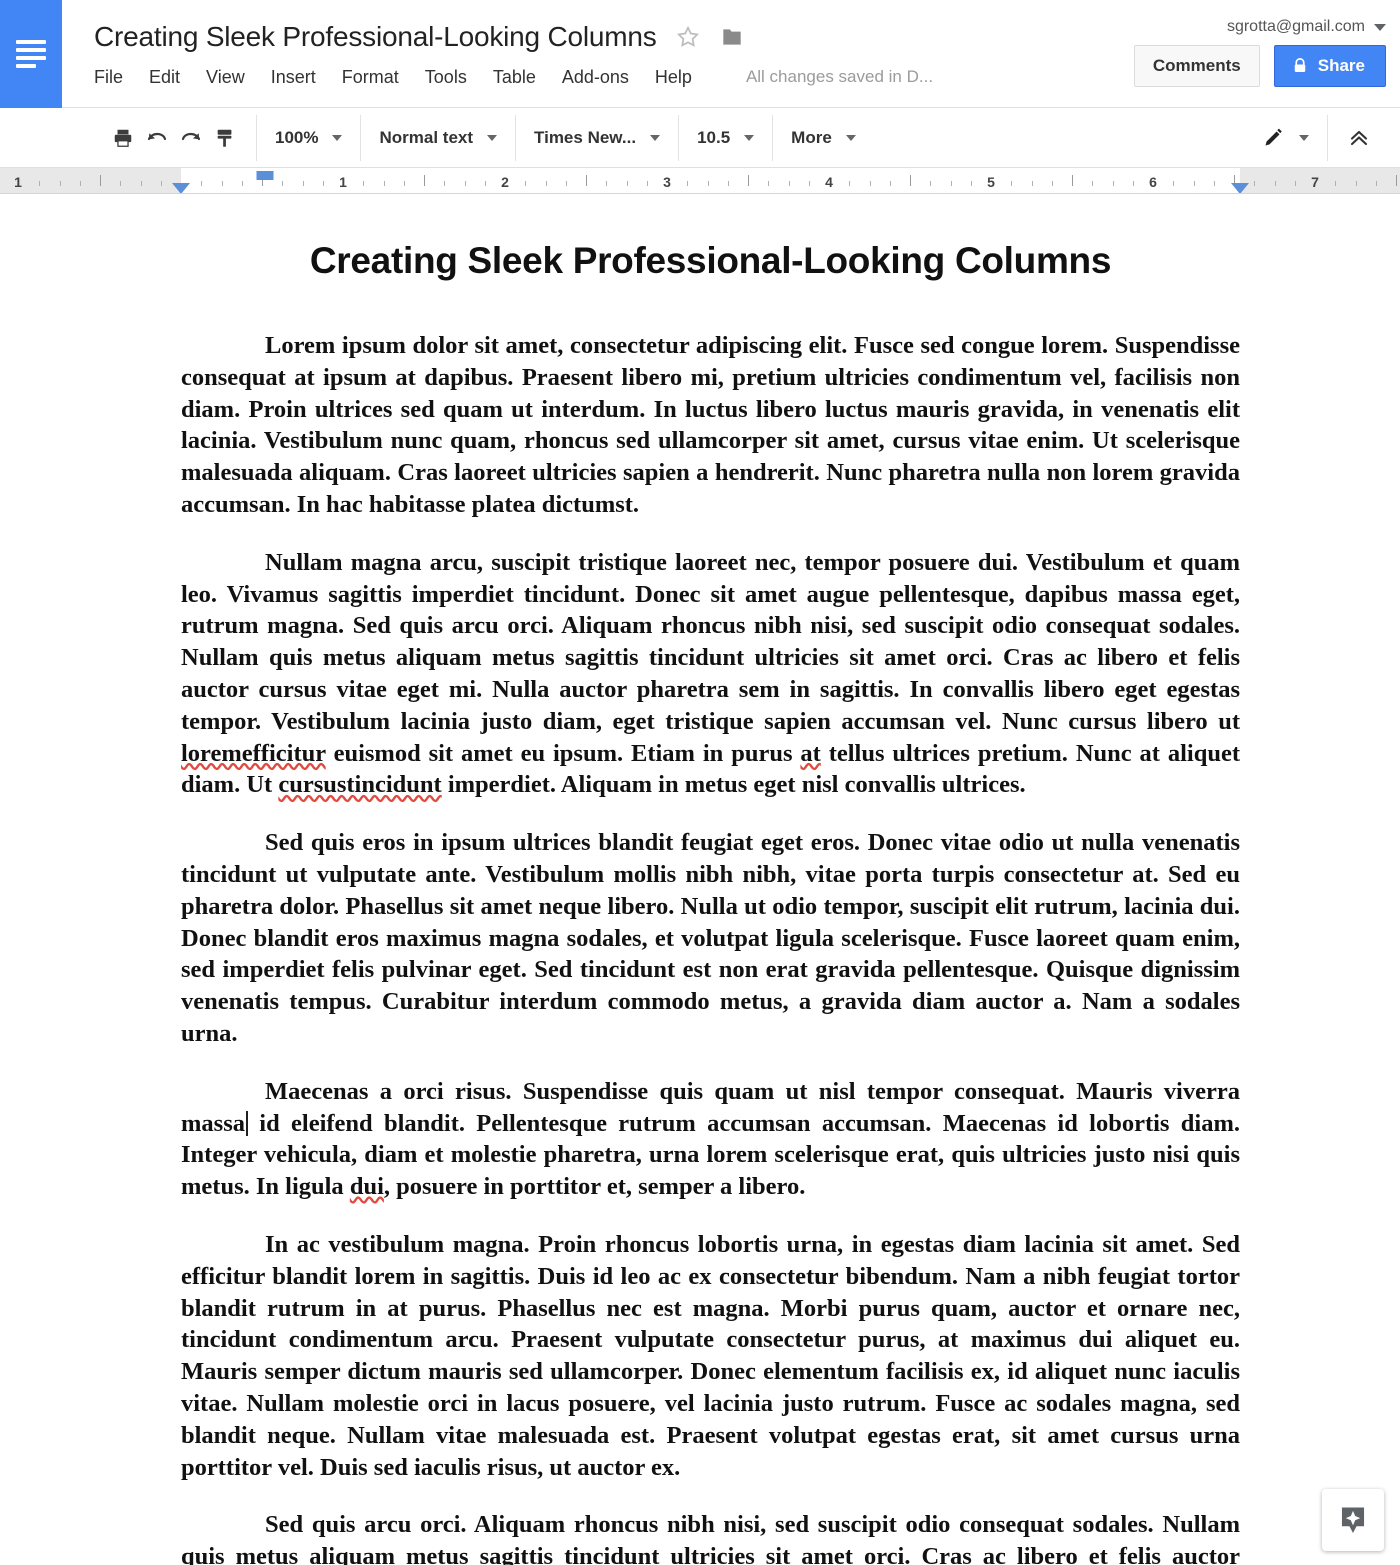  I want to click on docs-logo-icon, so click(31, 54).